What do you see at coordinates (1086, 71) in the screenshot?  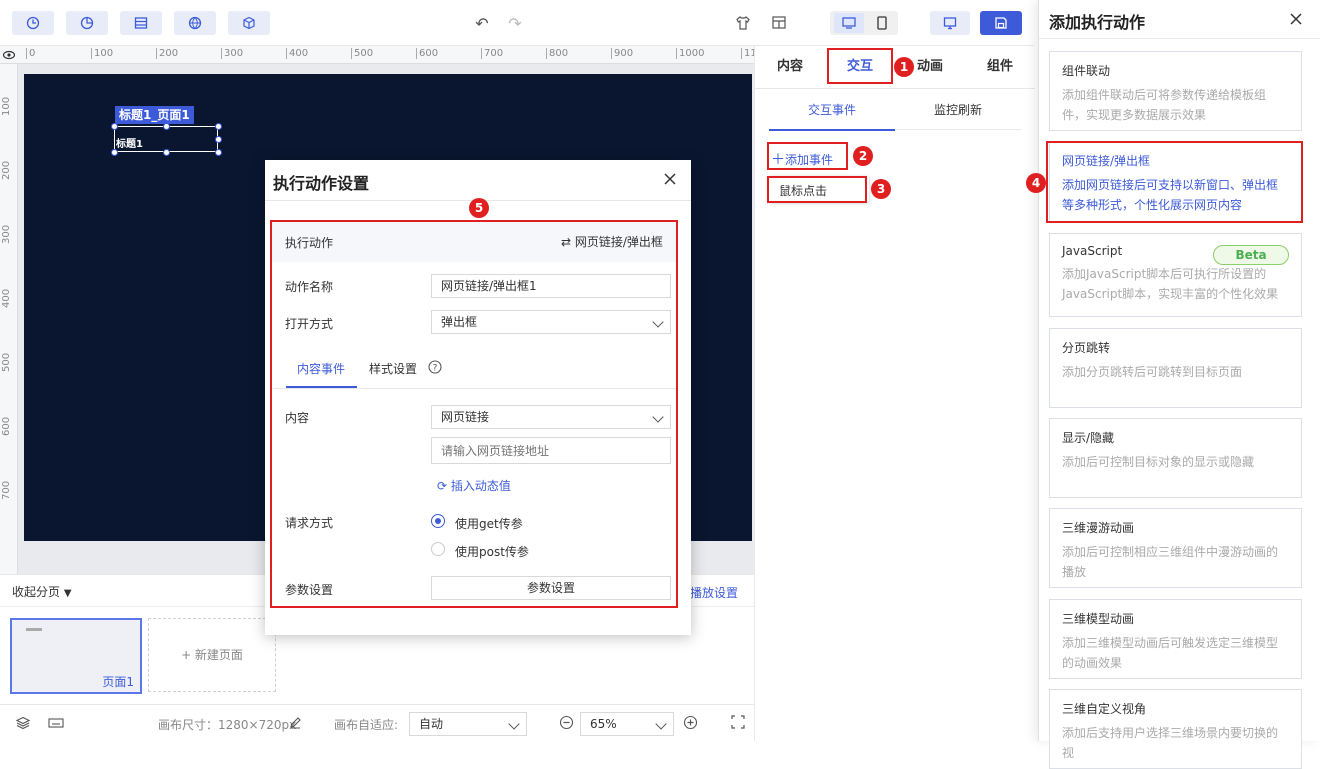 I see `action-card-title: 组件联动` at bounding box center [1086, 71].